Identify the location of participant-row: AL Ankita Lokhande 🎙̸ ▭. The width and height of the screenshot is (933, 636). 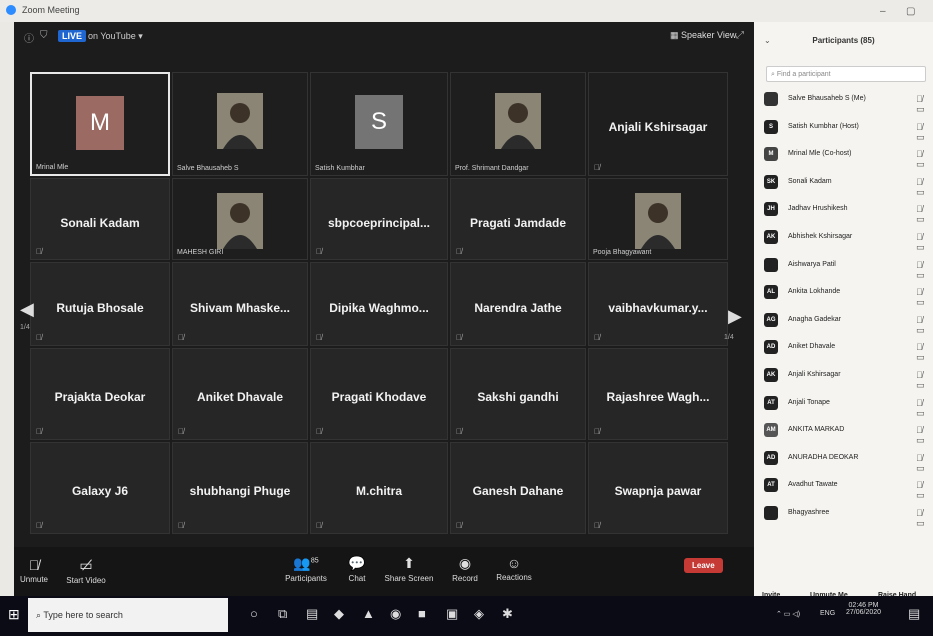
(848, 295).